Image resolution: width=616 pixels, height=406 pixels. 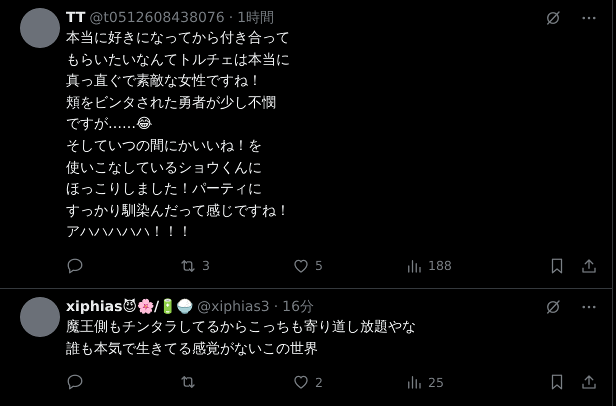 What do you see at coordinates (157, 18) in the screenshot?
I see `author-handle: @t0512608438076` at bounding box center [157, 18].